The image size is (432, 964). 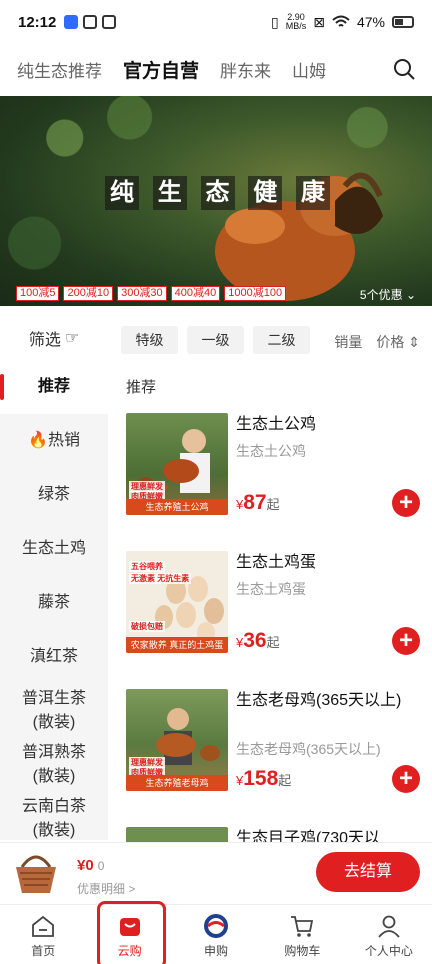 I want to click on sidebar-item-raw-puer: 普洱生茶(散装), so click(x=54, y=711).